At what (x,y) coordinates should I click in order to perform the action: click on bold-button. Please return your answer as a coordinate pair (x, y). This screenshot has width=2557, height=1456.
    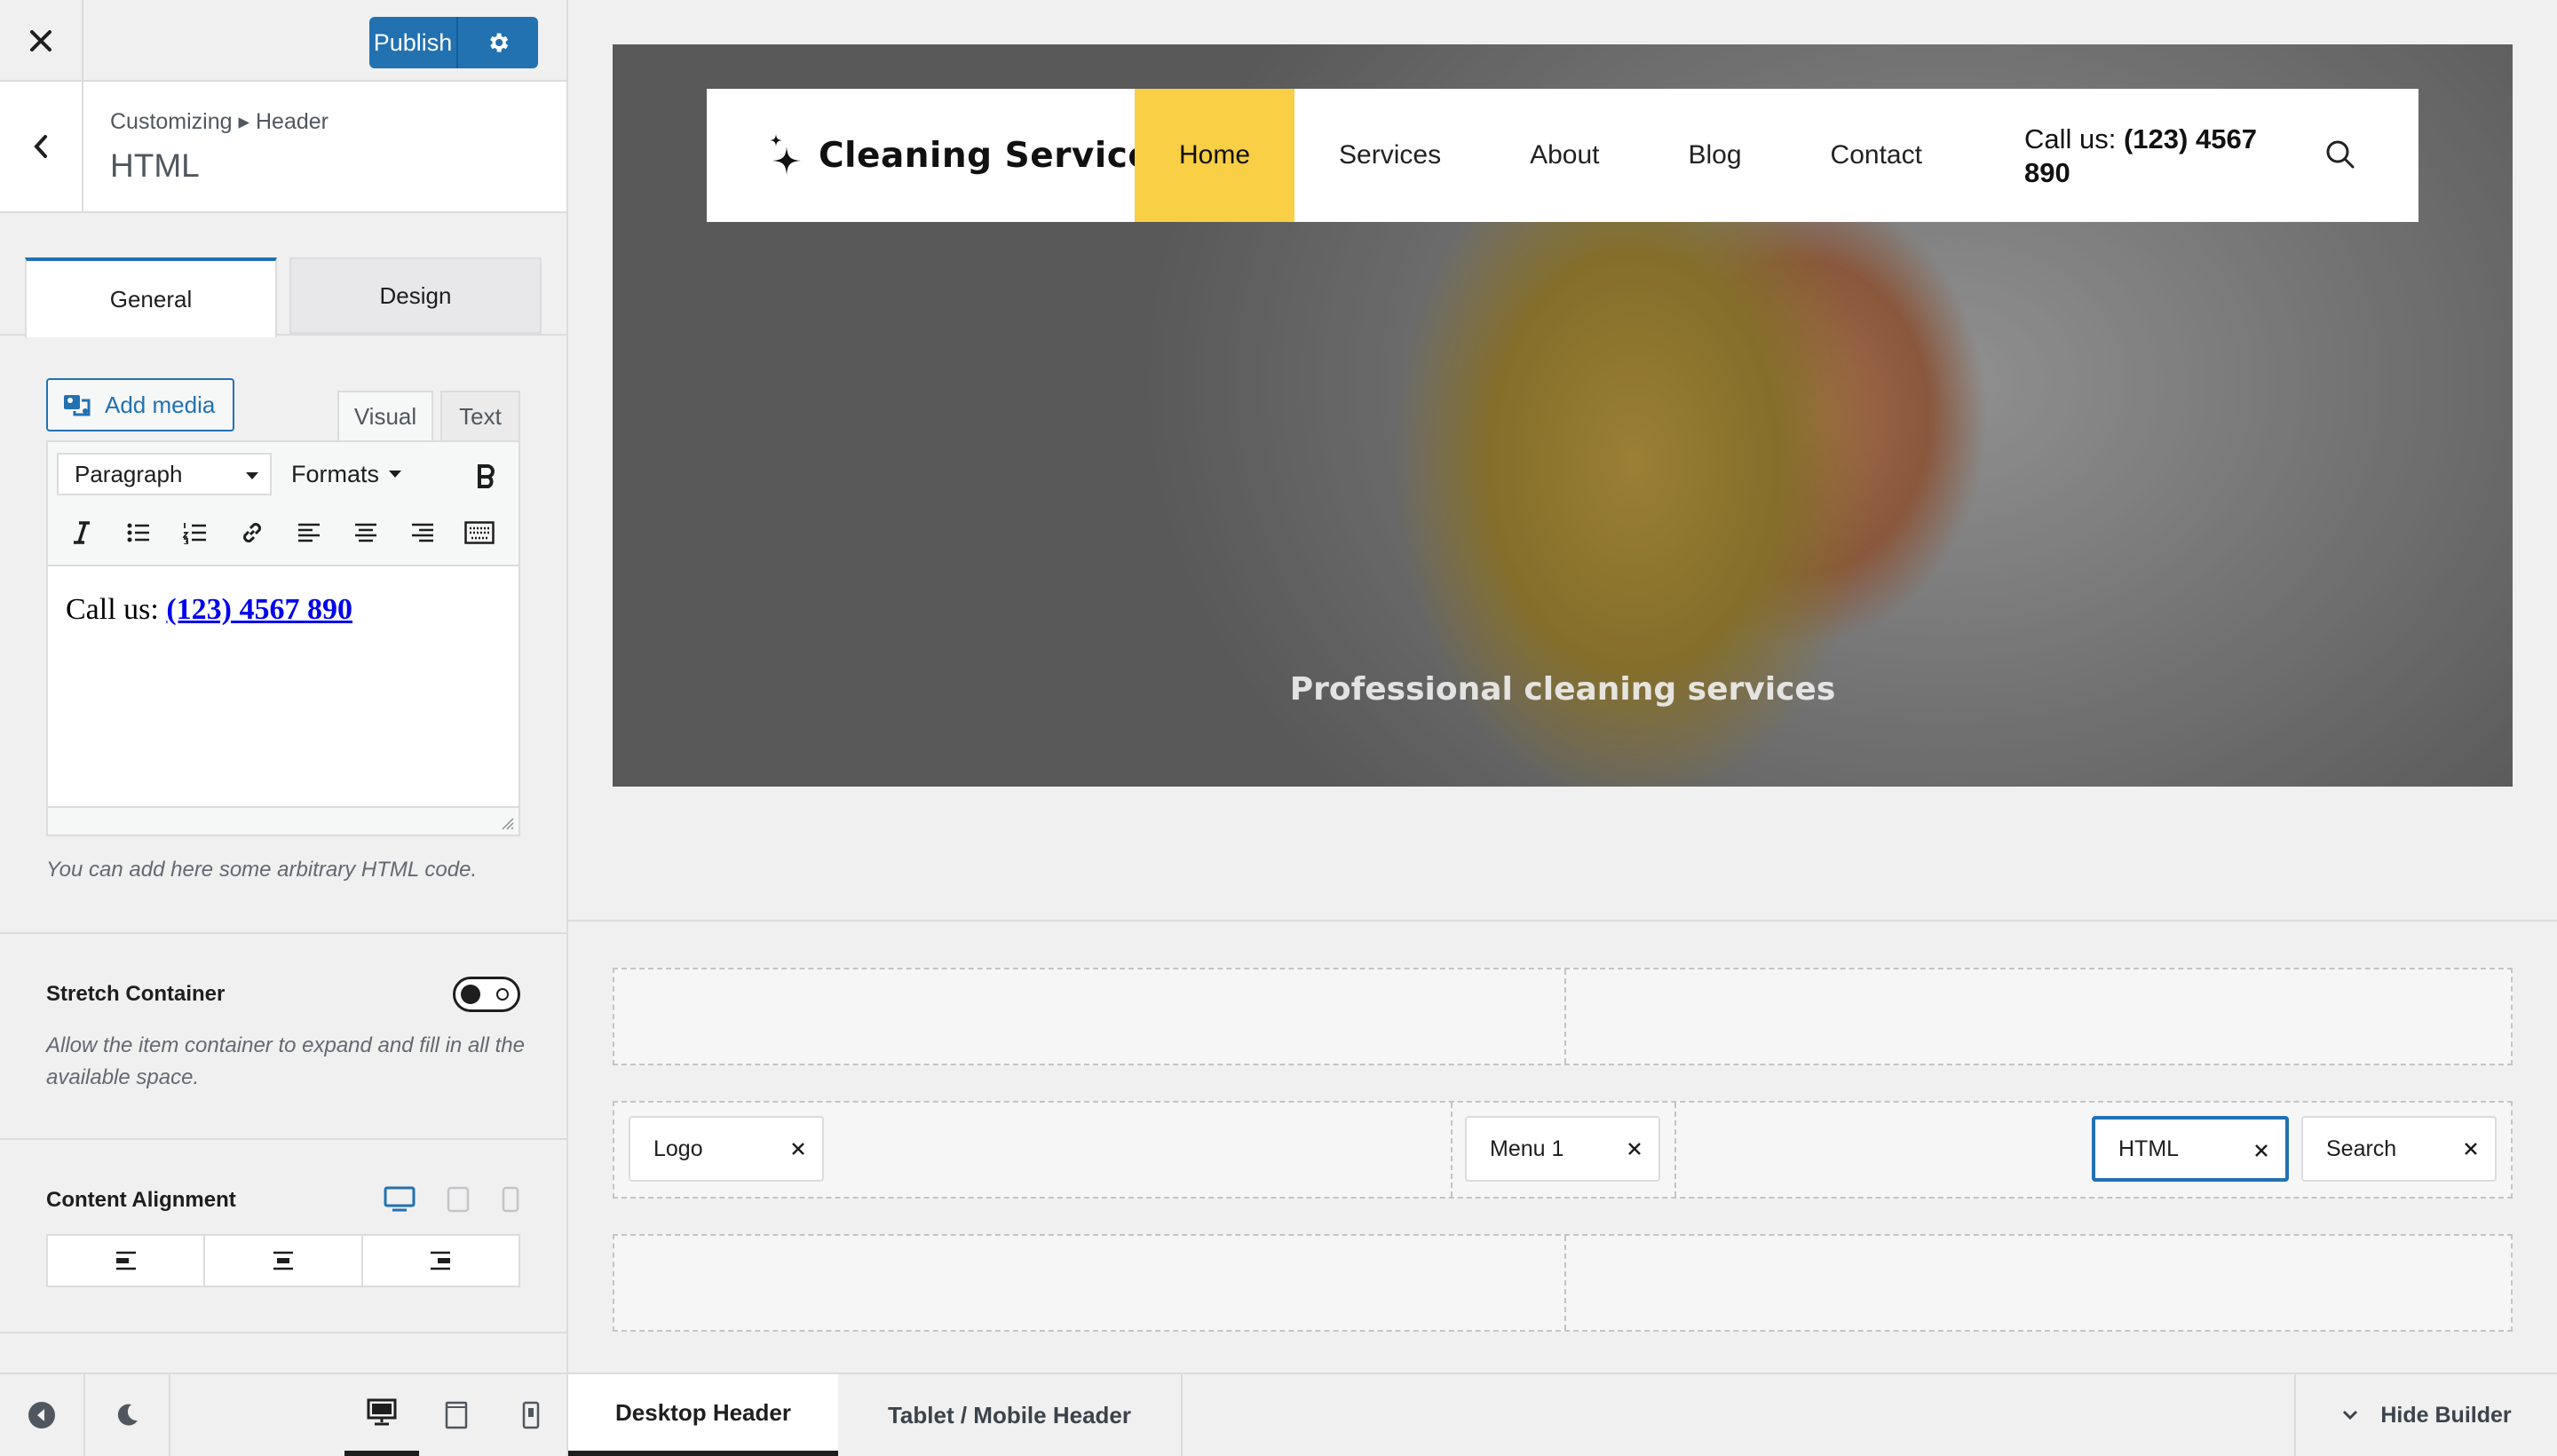
    Looking at the image, I should click on (486, 476).